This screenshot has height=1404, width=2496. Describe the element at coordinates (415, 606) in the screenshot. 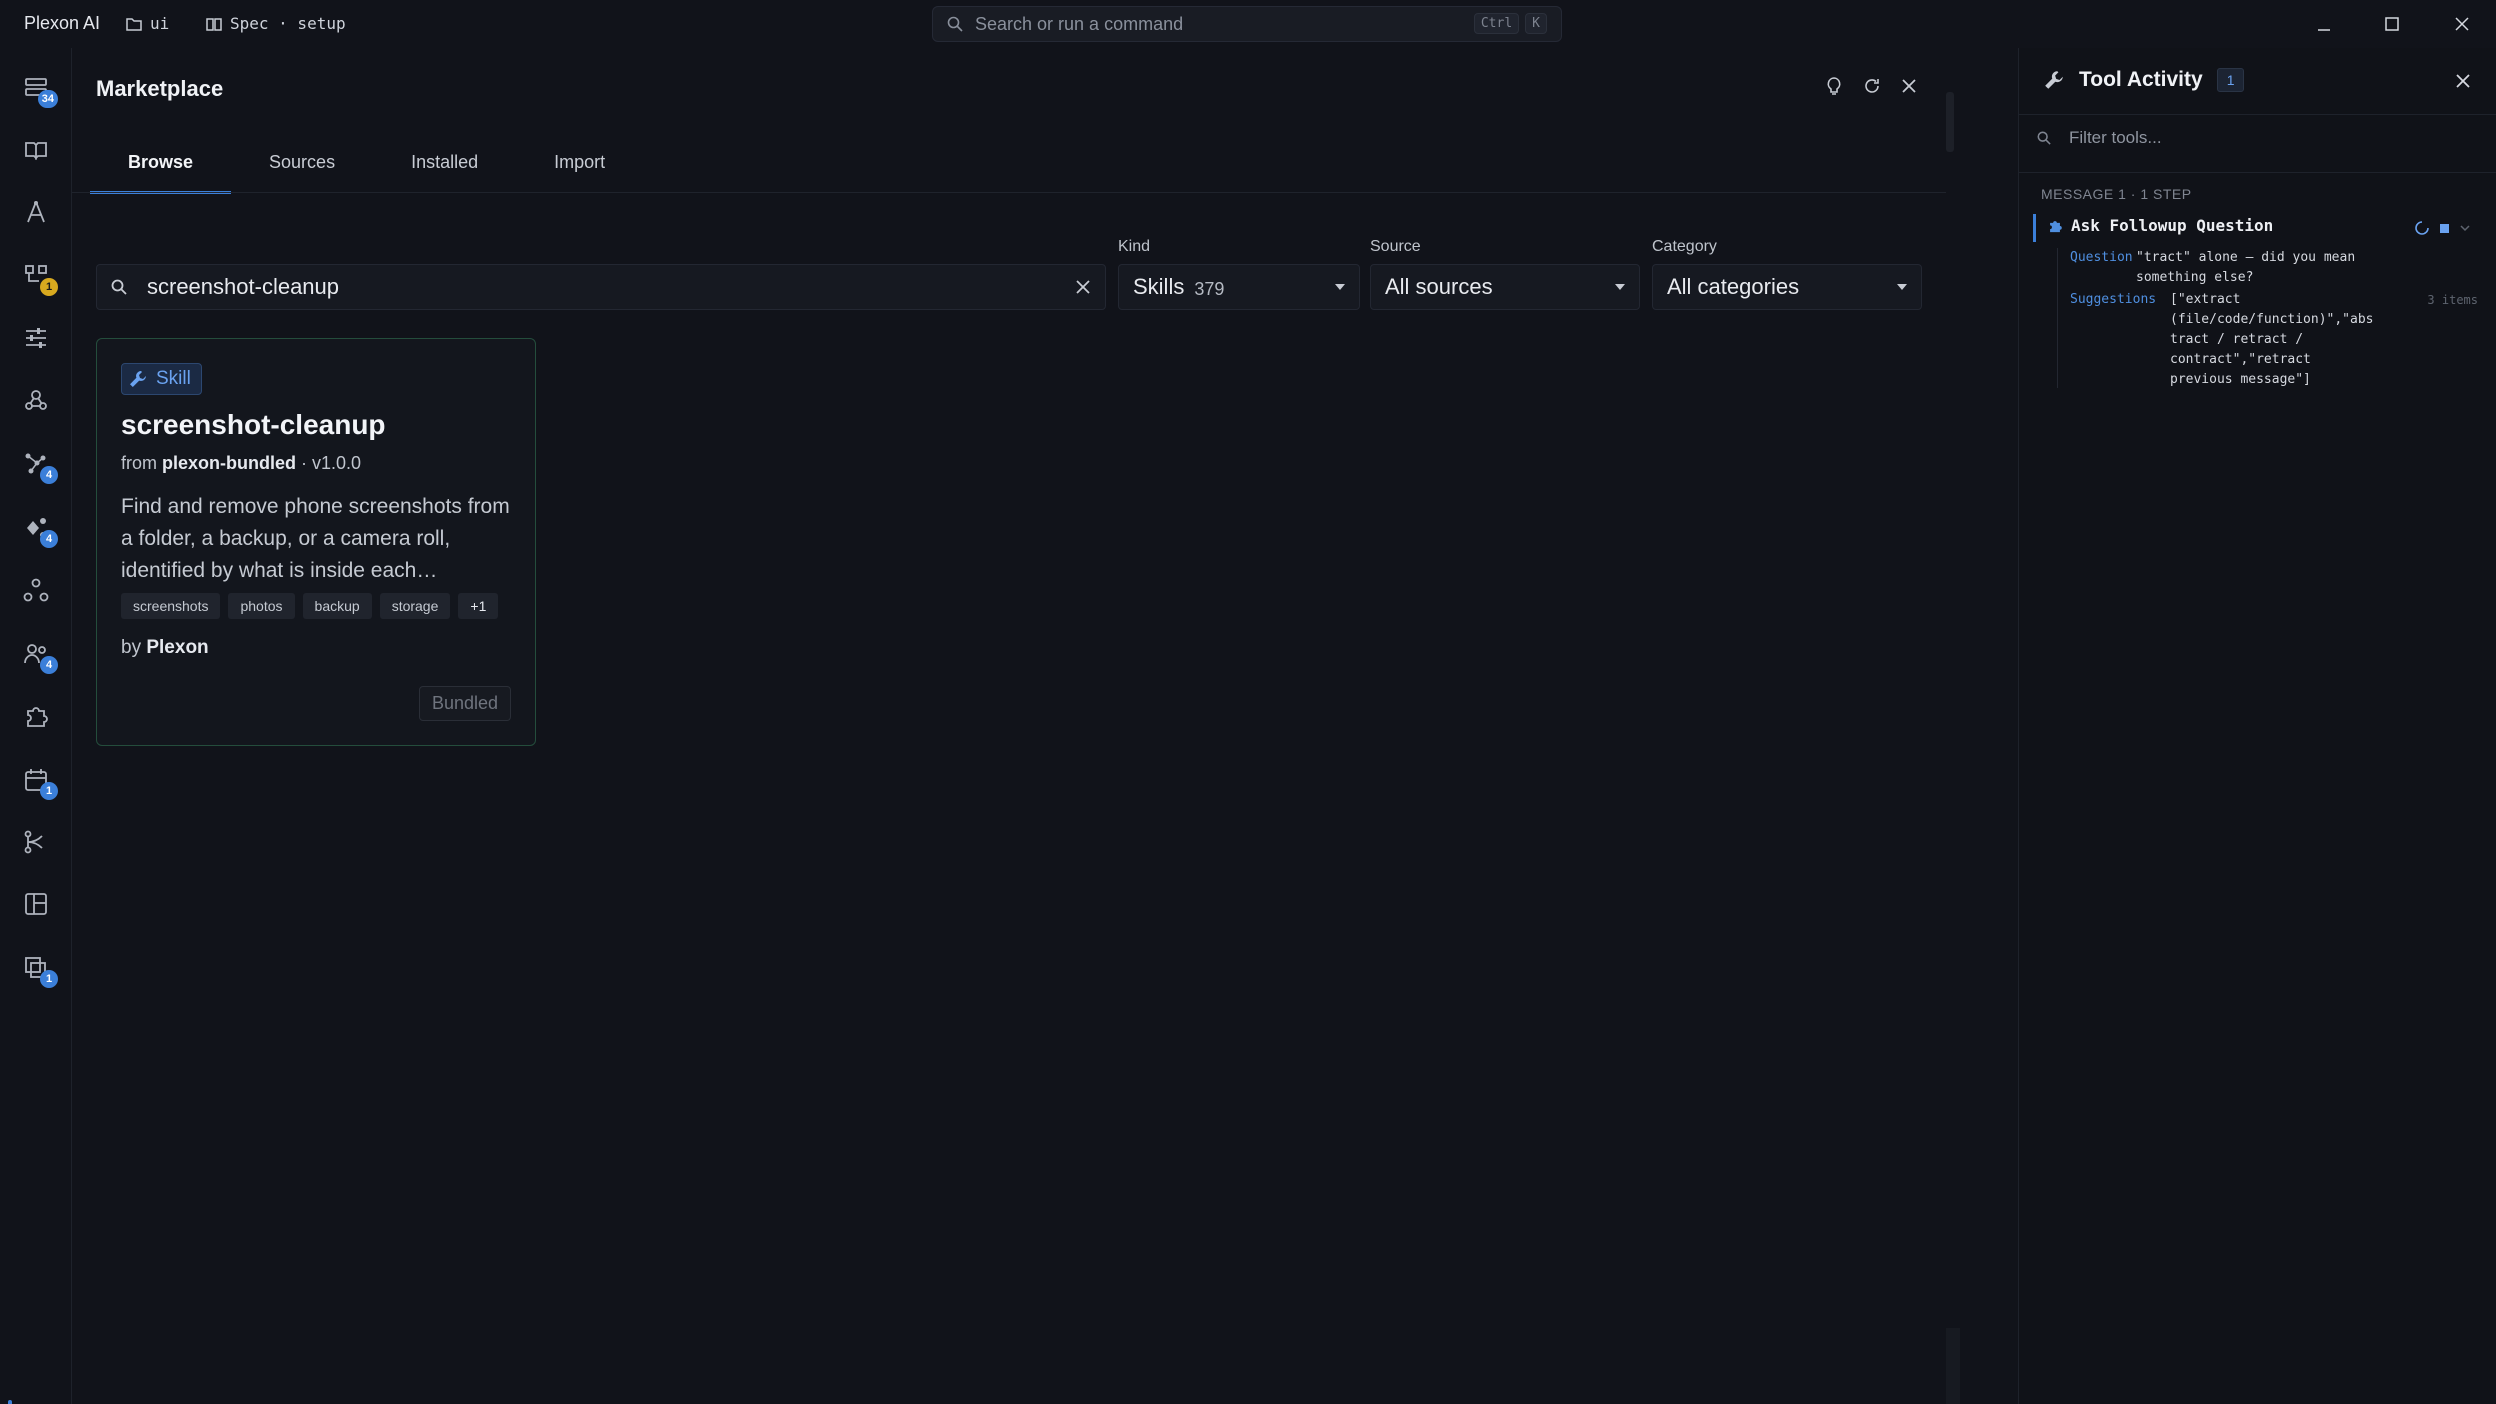

I see `tag: storage` at that location.